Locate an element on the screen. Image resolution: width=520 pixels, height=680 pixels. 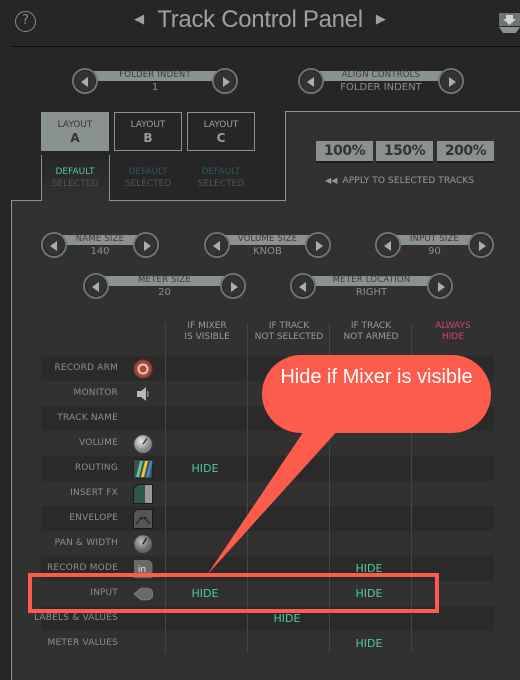
control-value: 90 is located at coordinates (434, 251).